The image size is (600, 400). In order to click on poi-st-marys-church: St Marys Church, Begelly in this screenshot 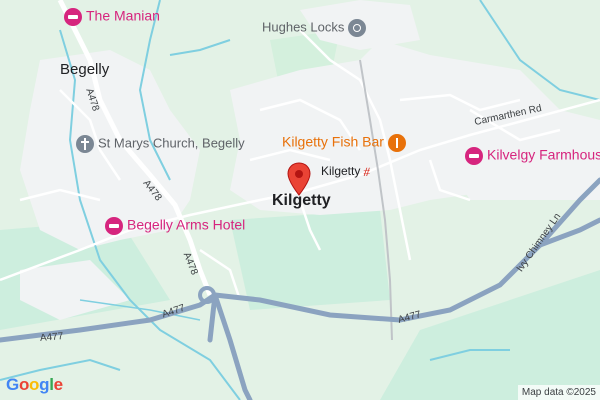, I will do `click(160, 144)`.